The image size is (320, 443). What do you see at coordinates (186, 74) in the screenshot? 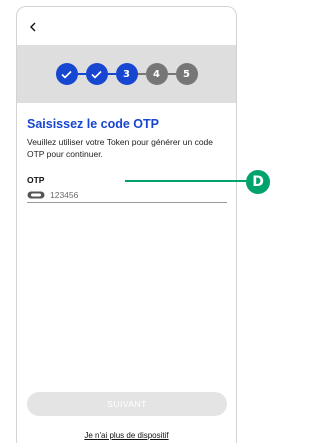
I see `step-5: 5` at bounding box center [186, 74].